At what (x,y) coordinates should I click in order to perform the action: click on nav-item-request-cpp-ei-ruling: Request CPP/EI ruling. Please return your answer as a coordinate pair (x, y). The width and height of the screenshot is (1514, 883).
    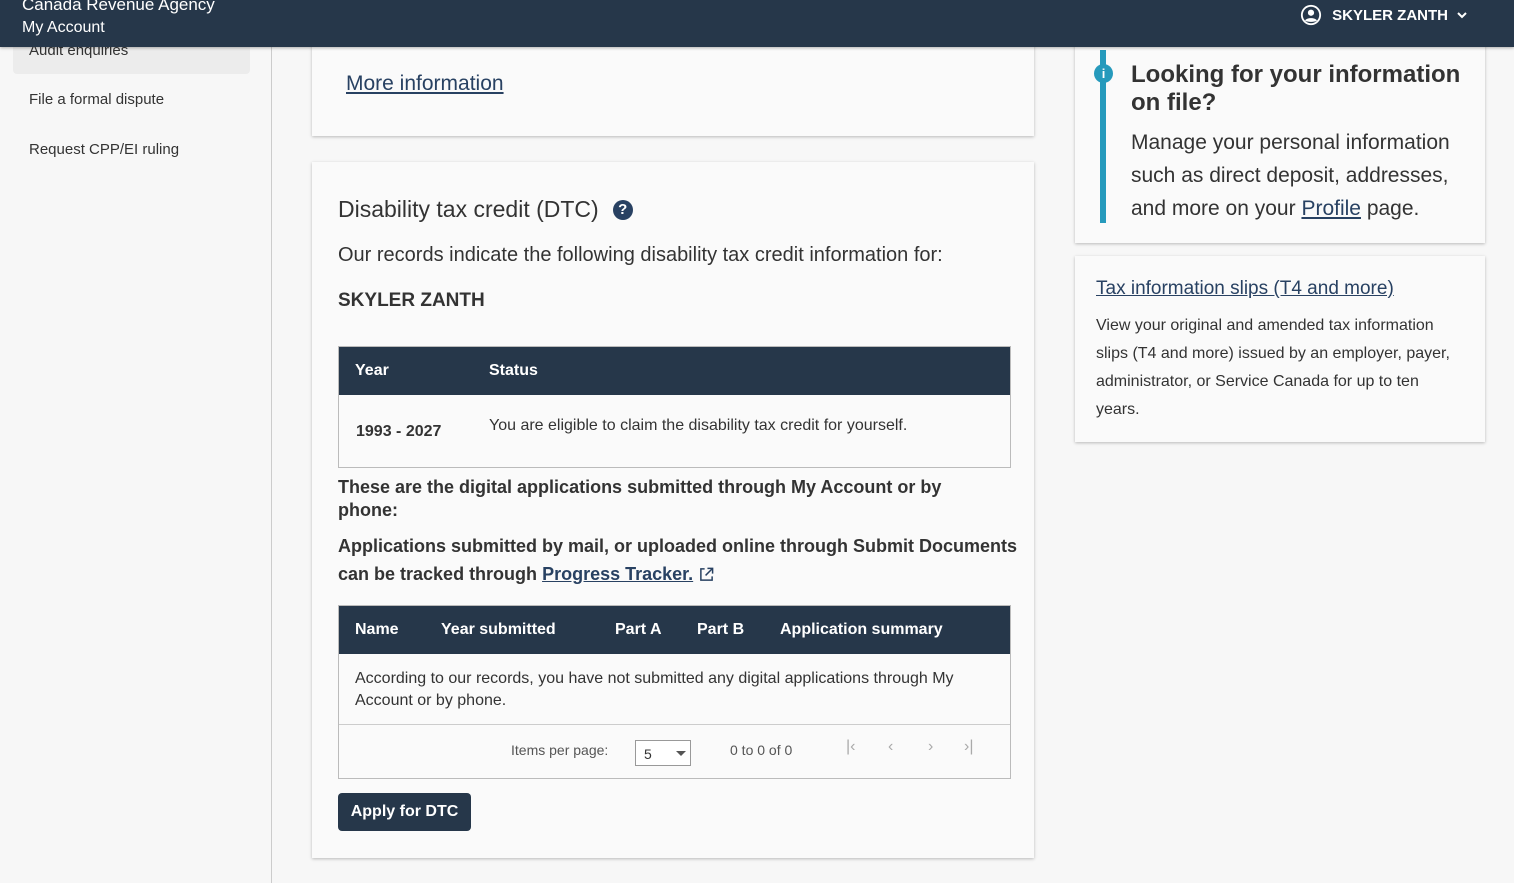
    Looking at the image, I should click on (104, 149).